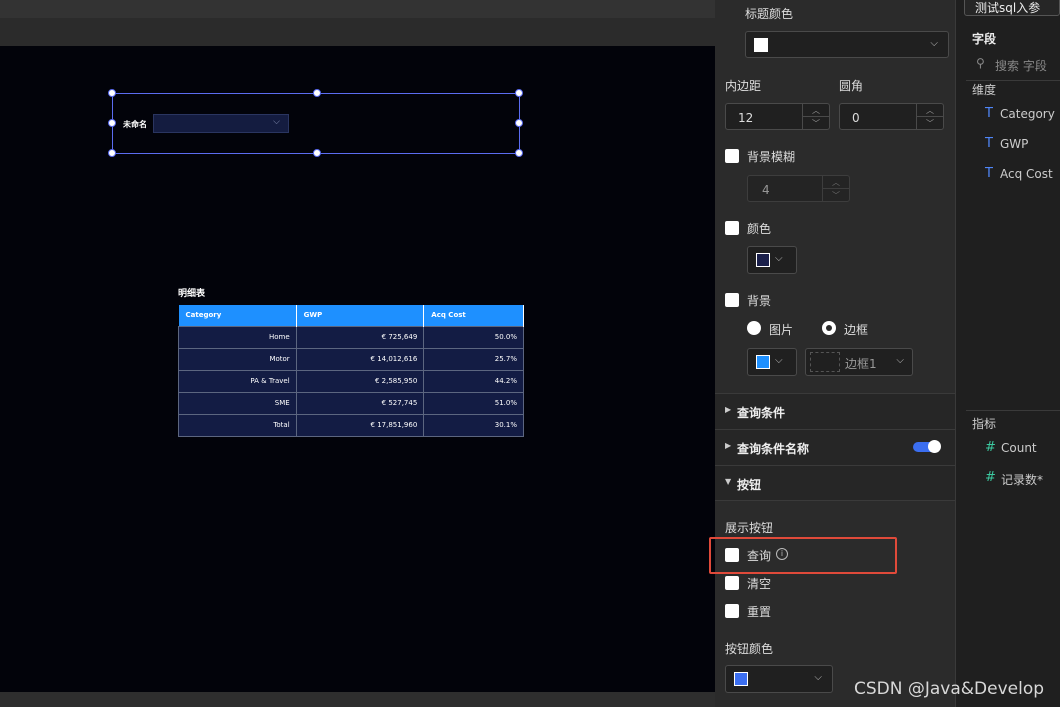  Describe the element at coordinates (798, 188) in the screenshot. I see `bg-blur-stepper: 4 ︿ ﹀` at that location.